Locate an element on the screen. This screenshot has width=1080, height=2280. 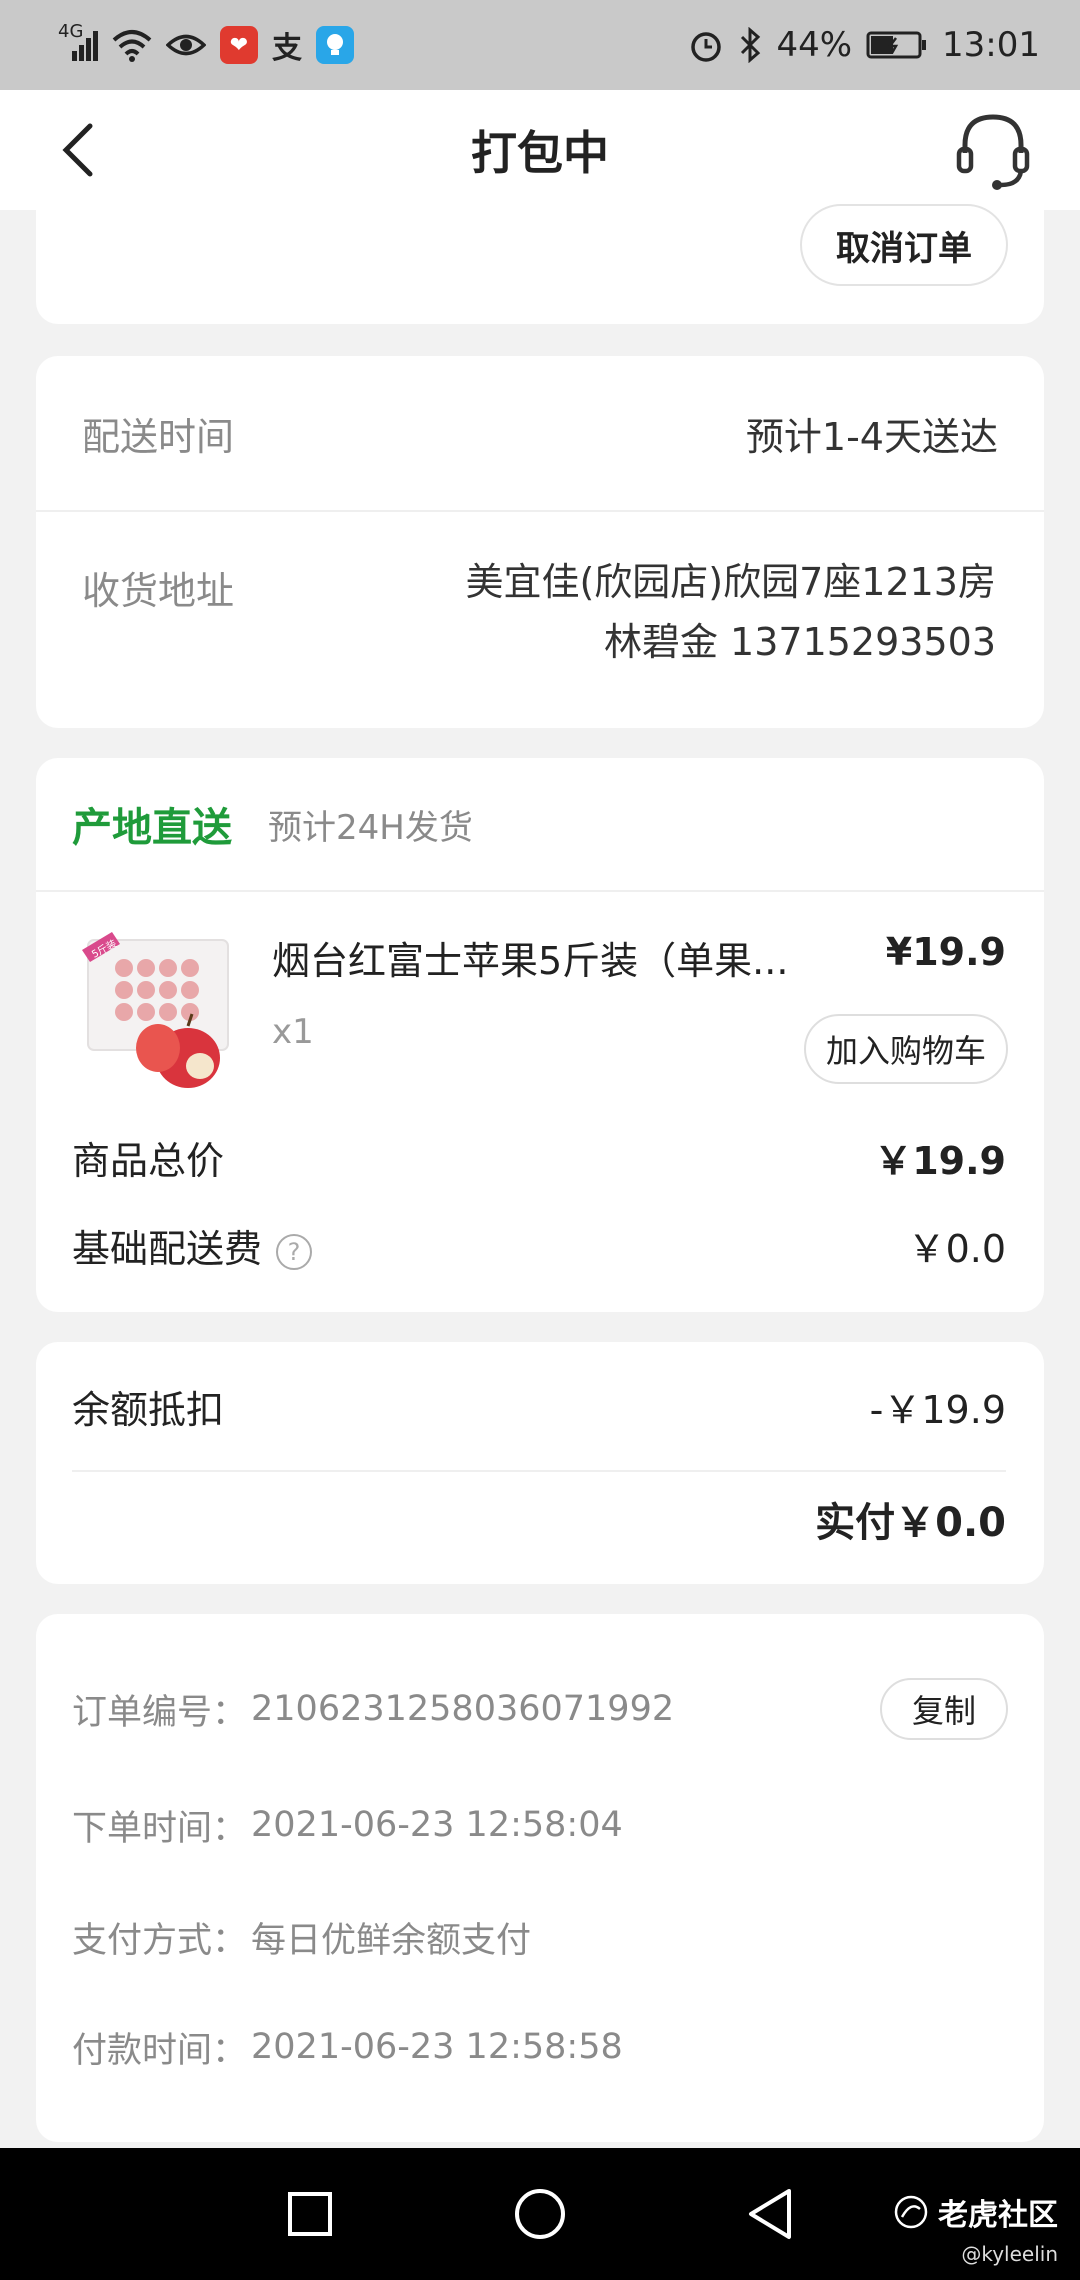
delivery-fee-label-wrap: 基础配送费? is located at coordinates (192, 1245).